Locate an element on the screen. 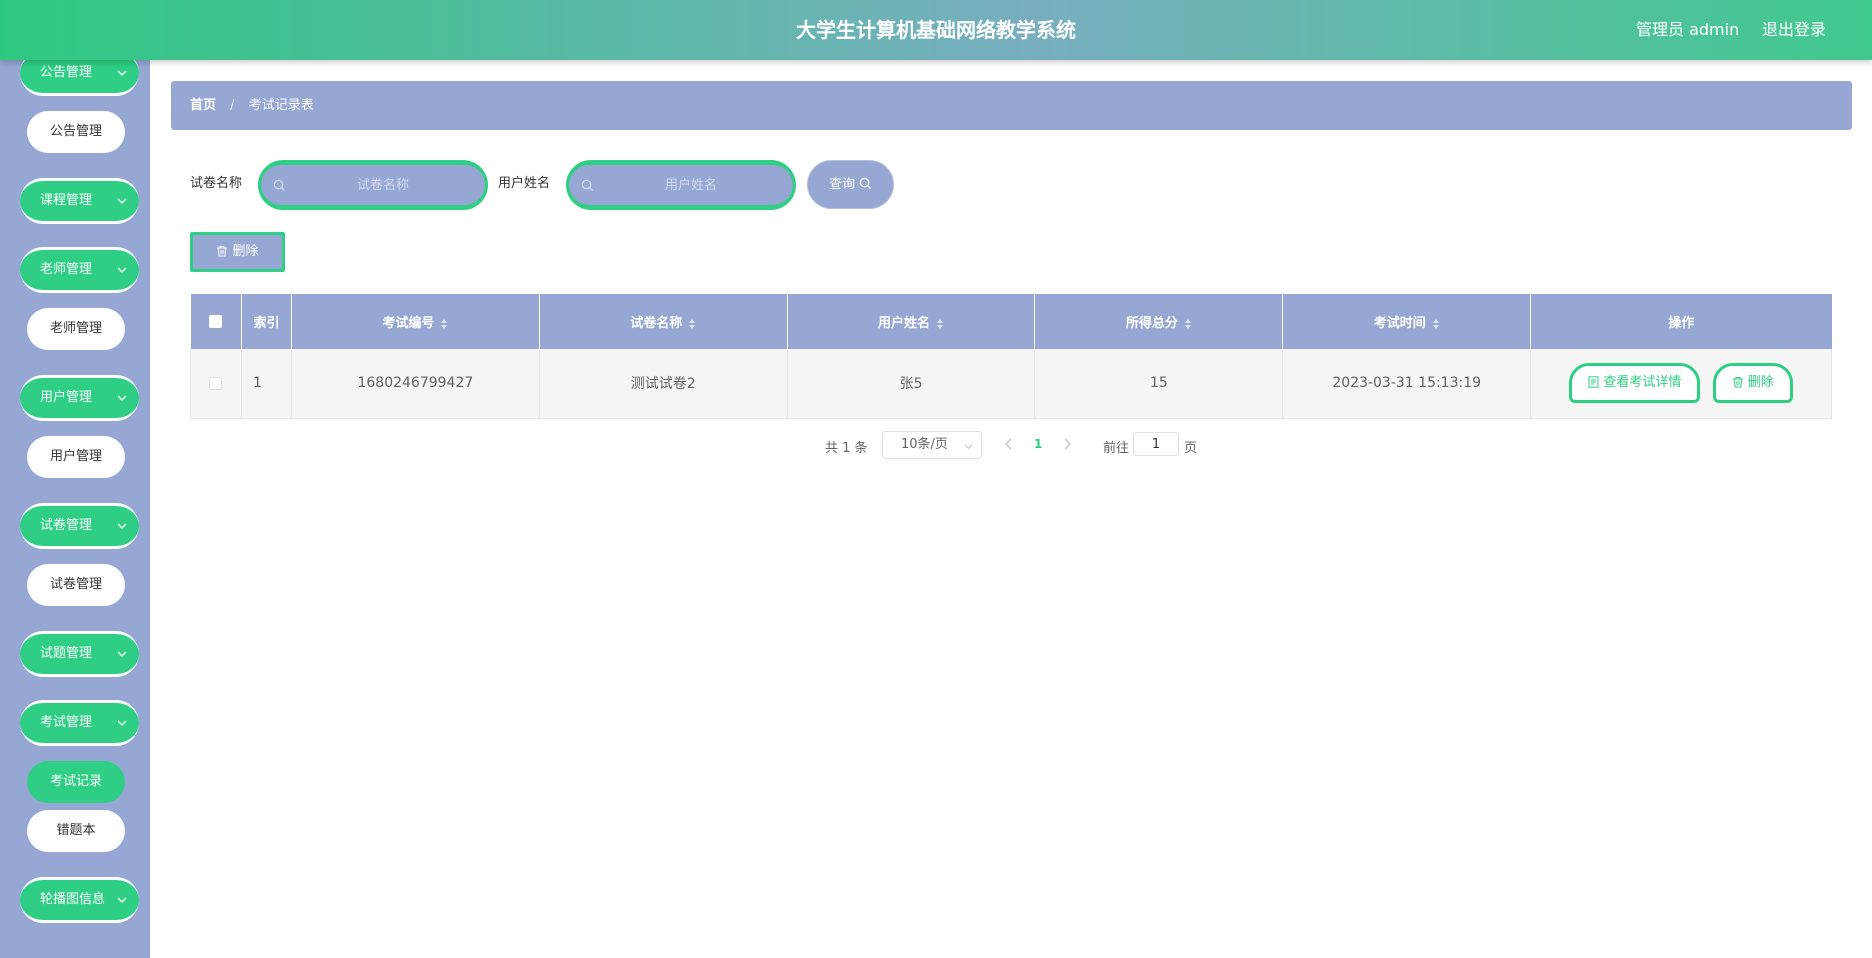  sidebar-item-papers: 试卷管理 is located at coordinates (76, 585).